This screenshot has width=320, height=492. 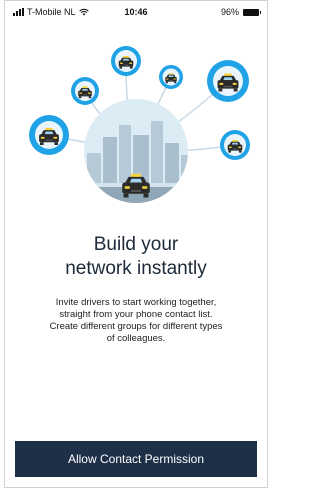 What do you see at coordinates (240, 12) in the screenshot?
I see `status-right: 96%` at bounding box center [240, 12].